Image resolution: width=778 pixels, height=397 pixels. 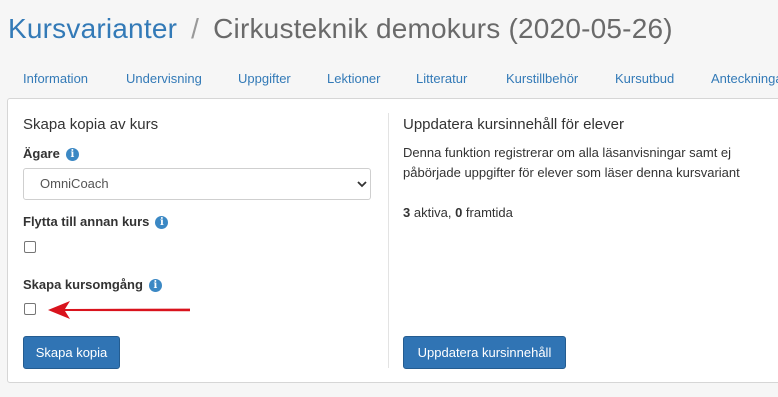 What do you see at coordinates (197, 184) in the screenshot?
I see `owner-select: OmniCoach` at bounding box center [197, 184].